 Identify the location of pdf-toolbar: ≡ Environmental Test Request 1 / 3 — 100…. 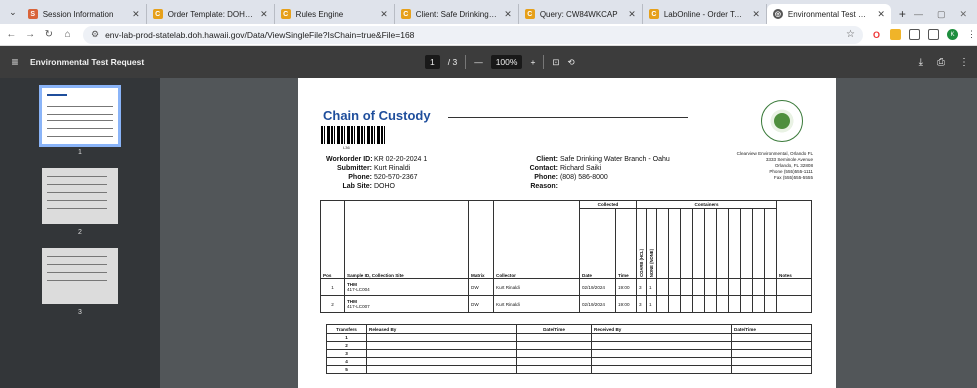
(488, 62).